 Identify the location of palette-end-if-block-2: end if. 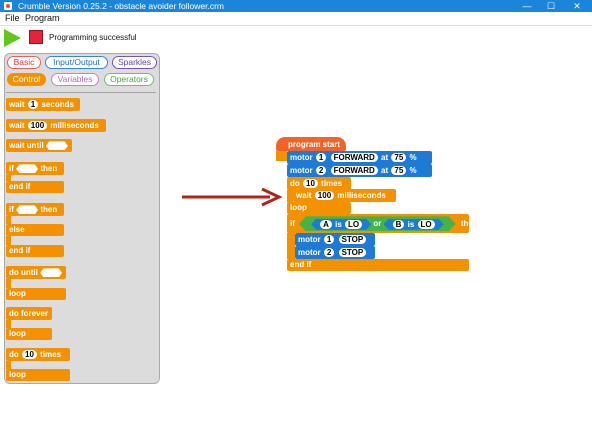
(35, 251).